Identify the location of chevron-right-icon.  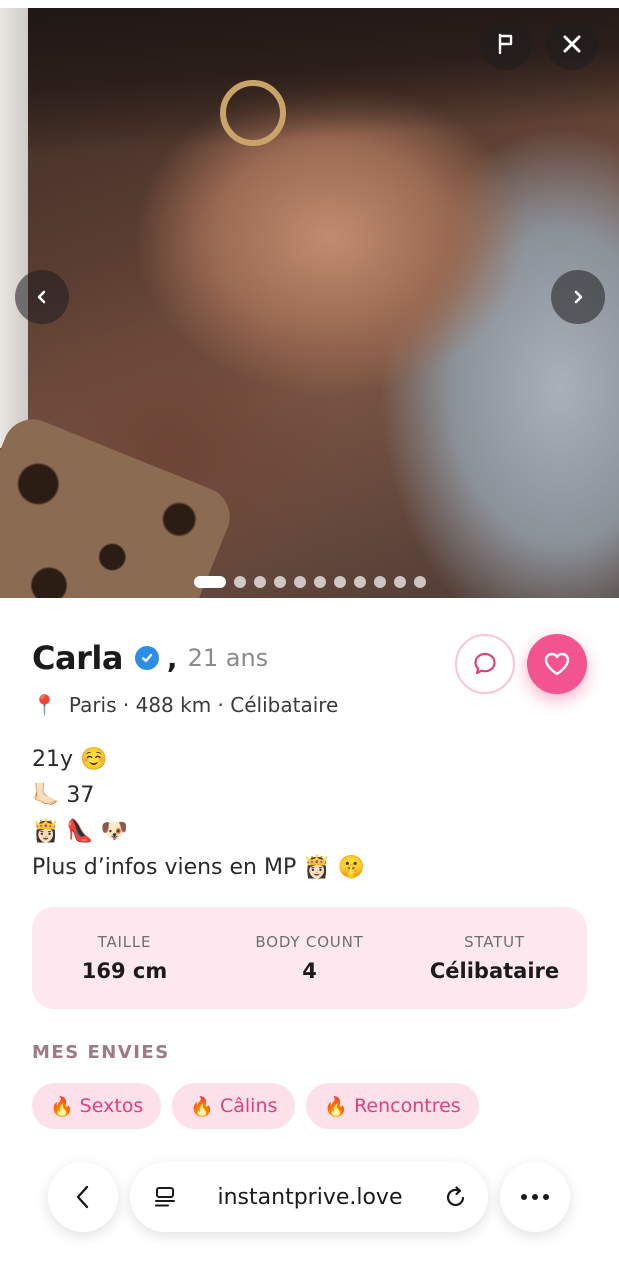
(578, 297).